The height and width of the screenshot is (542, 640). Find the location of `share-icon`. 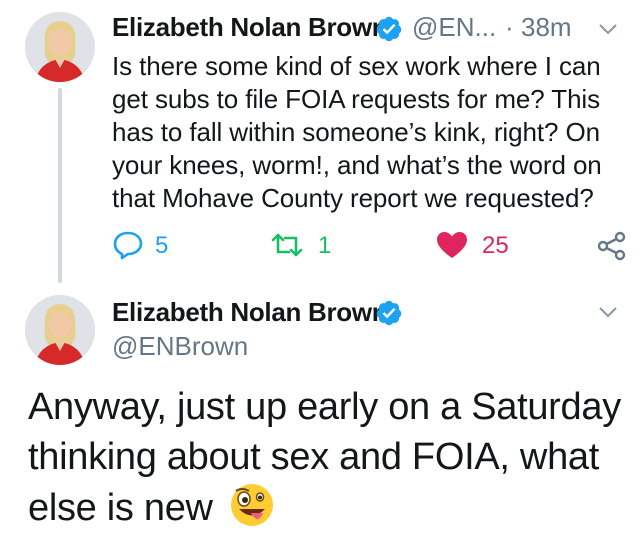

share-icon is located at coordinates (612, 246).